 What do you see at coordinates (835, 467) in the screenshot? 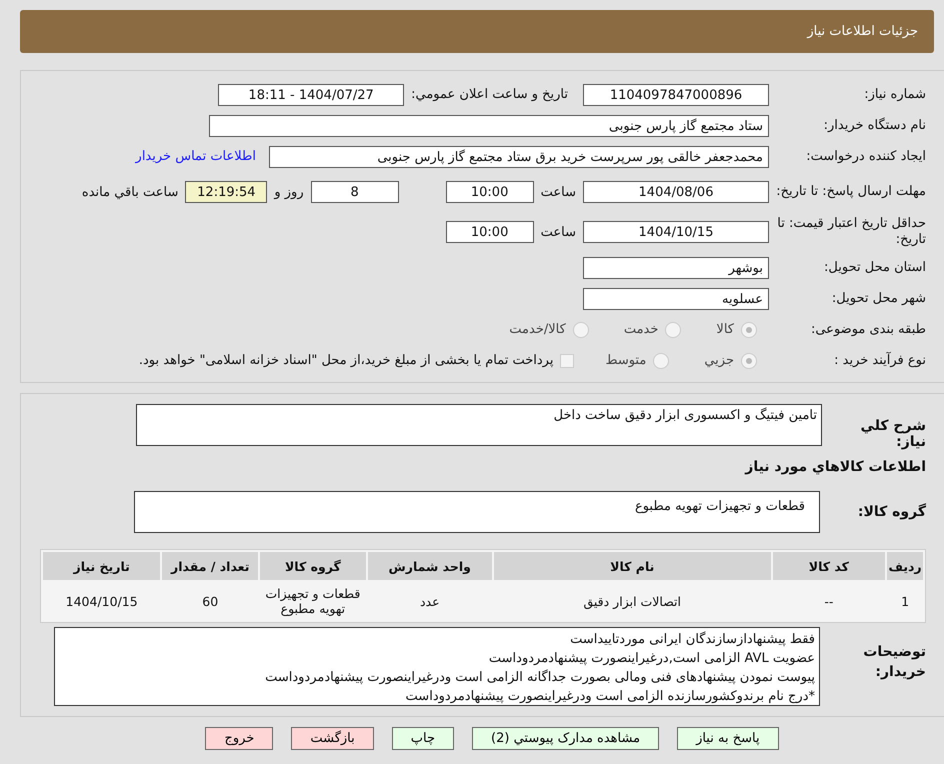
I see `section-title: اطلاعات کالاهاي مورد نیاز` at bounding box center [835, 467].